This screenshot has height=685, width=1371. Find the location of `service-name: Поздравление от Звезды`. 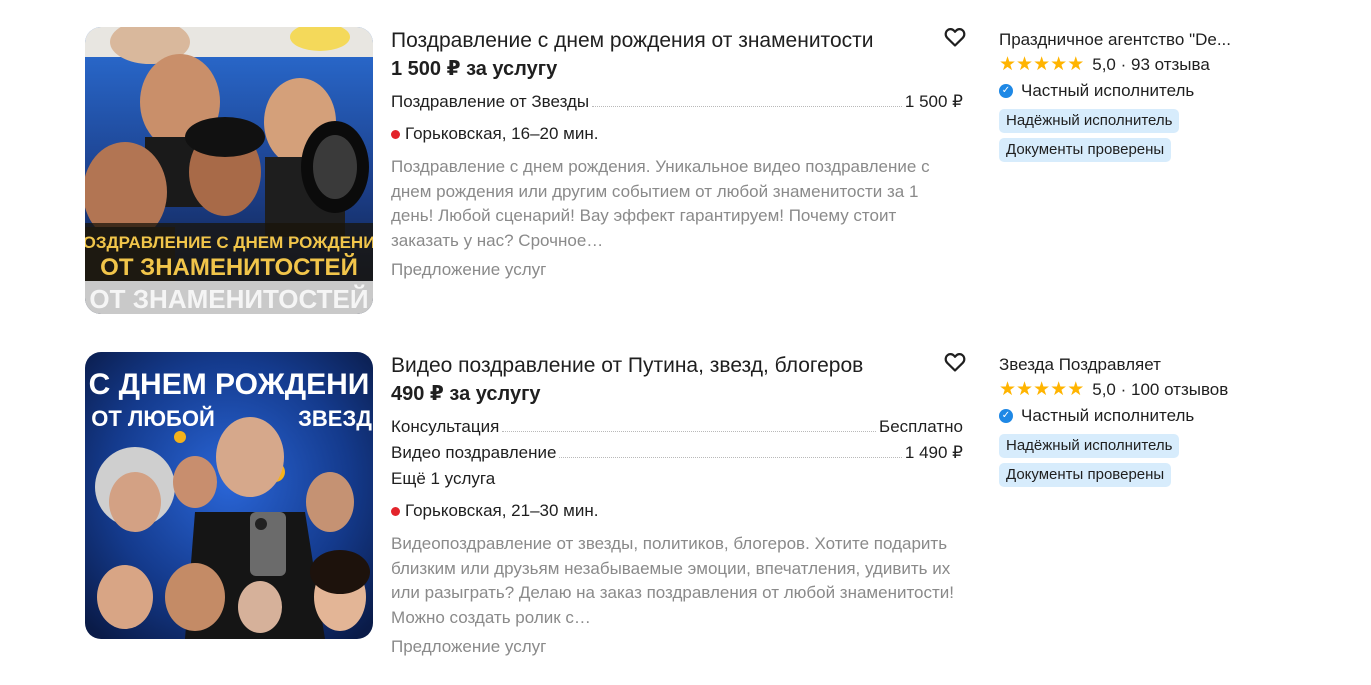

service-name: Поздравление от Звезды is located at coordinates (490, 101).